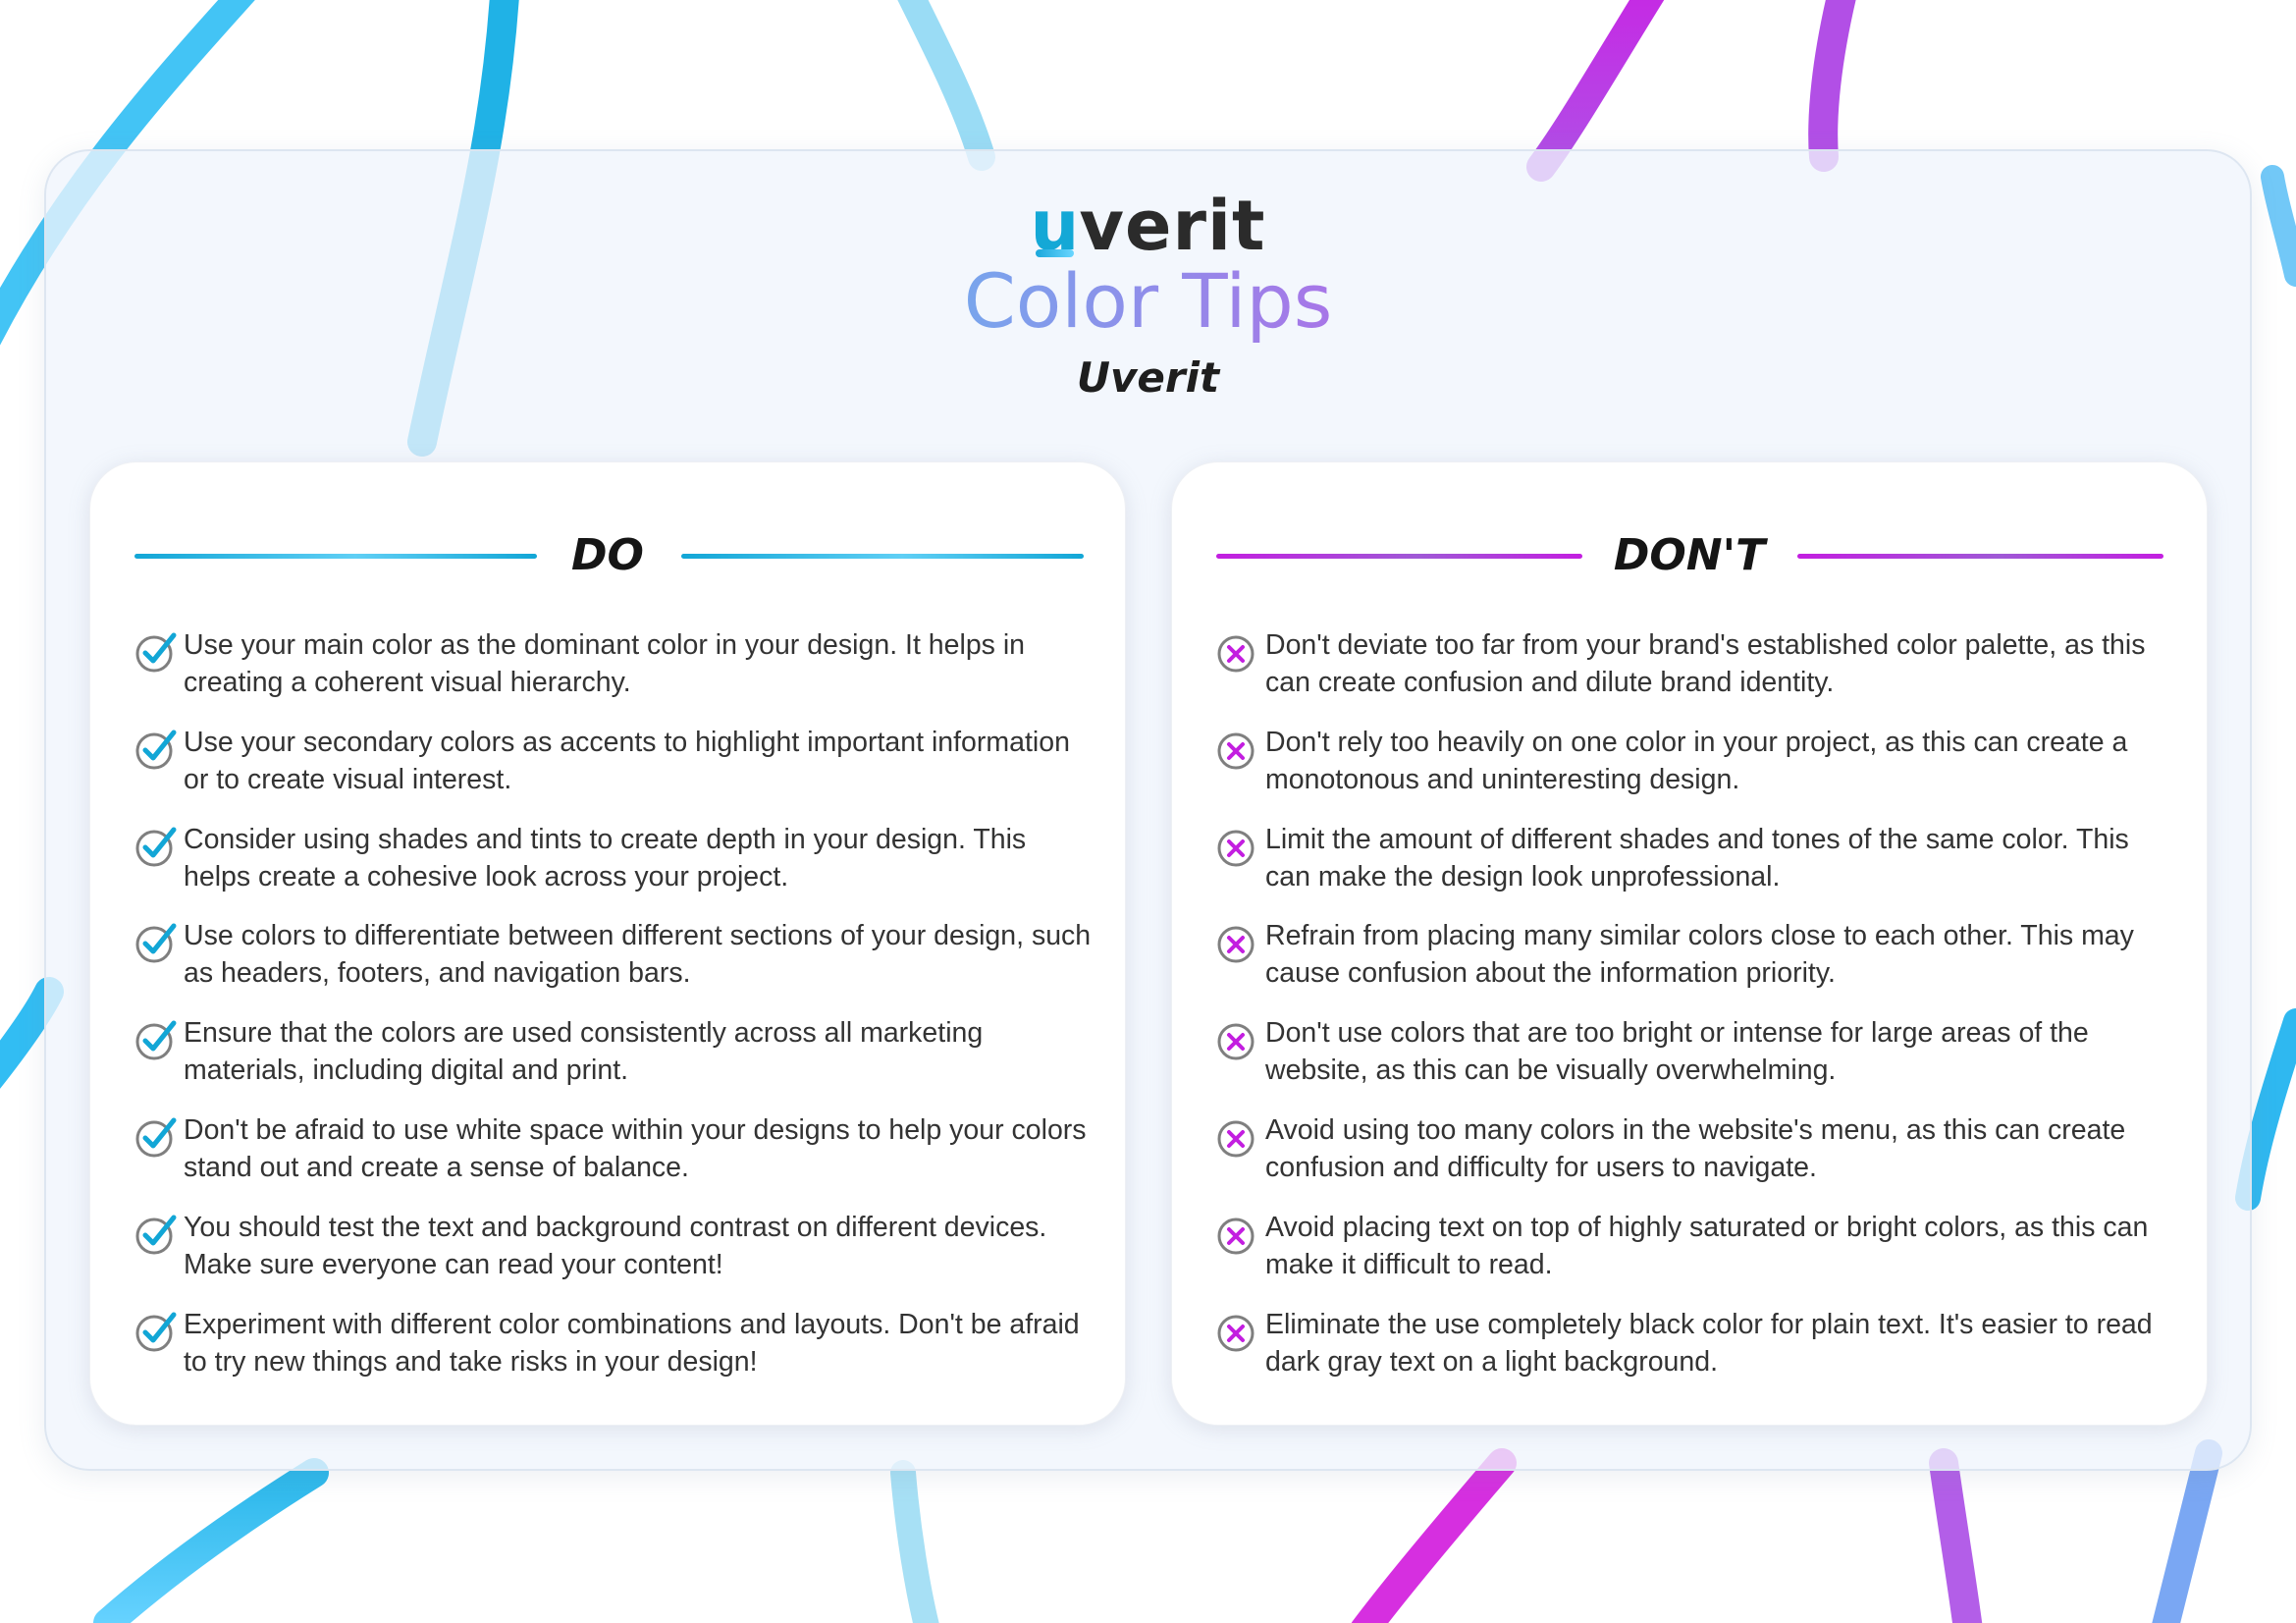 This screenshot has height=1623, width=2296. I want to click on dont-panel-header: DON'T, so click(1689, 556).